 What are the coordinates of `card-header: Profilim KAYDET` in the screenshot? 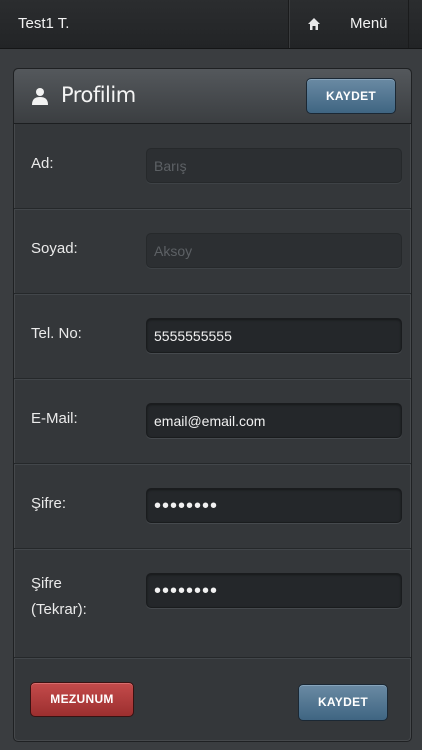 It's located at (212, 96).